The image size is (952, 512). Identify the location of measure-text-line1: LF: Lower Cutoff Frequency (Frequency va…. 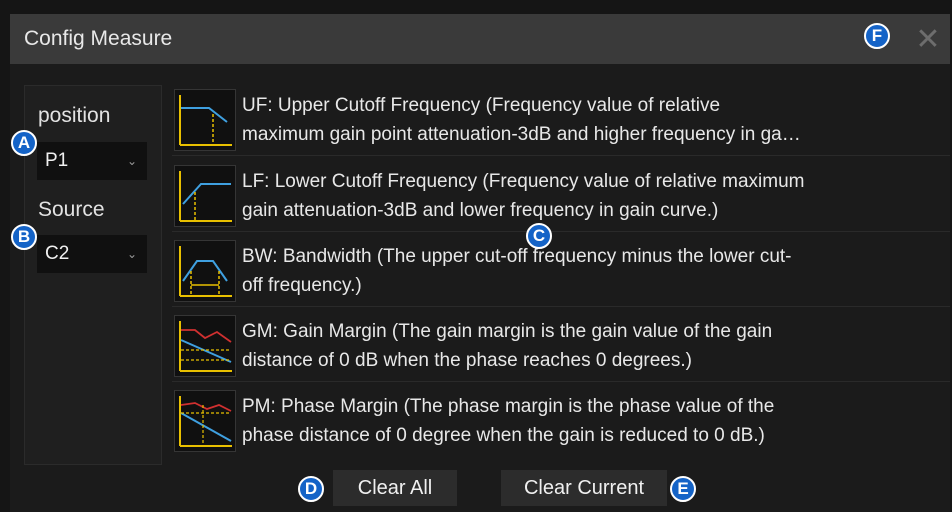
(523, 181).